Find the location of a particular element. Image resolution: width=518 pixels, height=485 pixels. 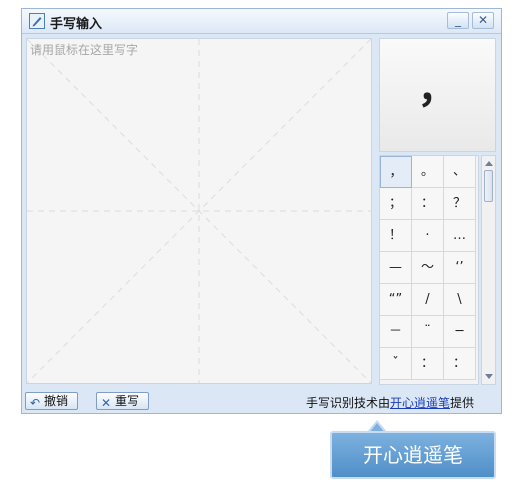

tooltip-text: 开心逍遥笔 is located at coordinates (413, 455).